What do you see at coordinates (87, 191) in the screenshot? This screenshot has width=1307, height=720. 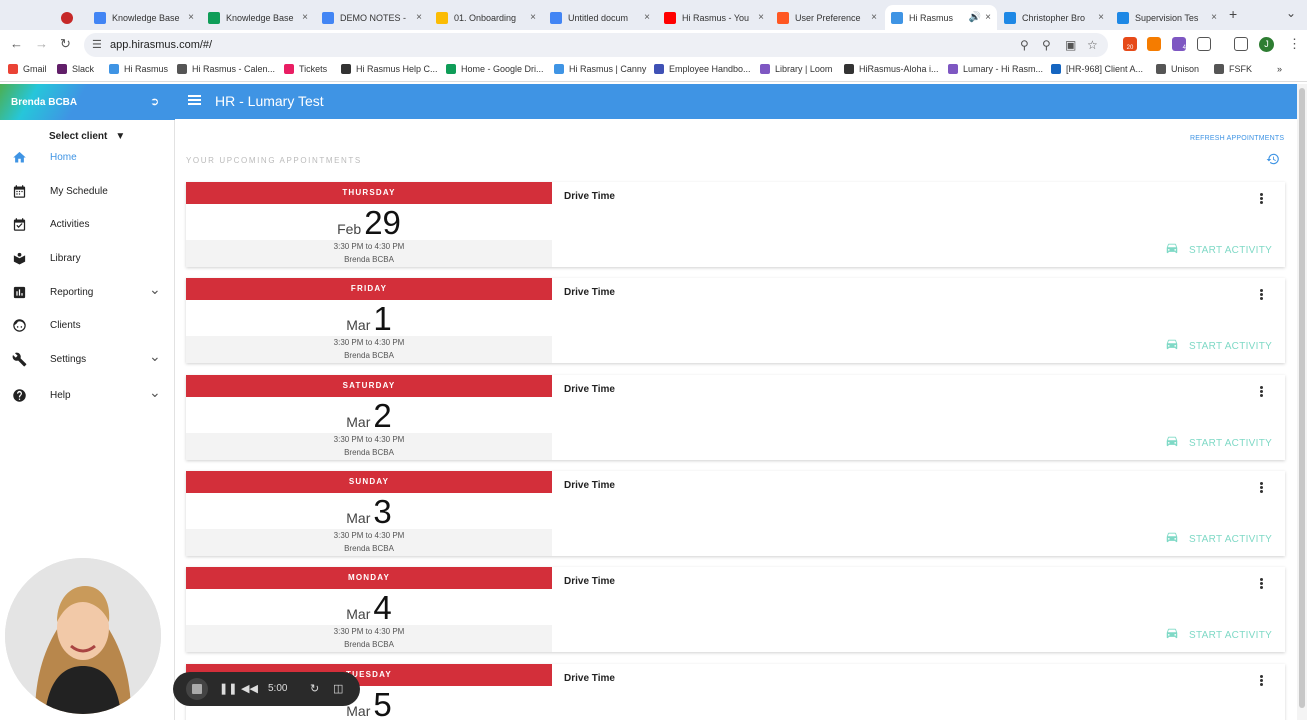 I see `sidebar-item-my-schedule: My Schedule` at bounding box center [87, 191].